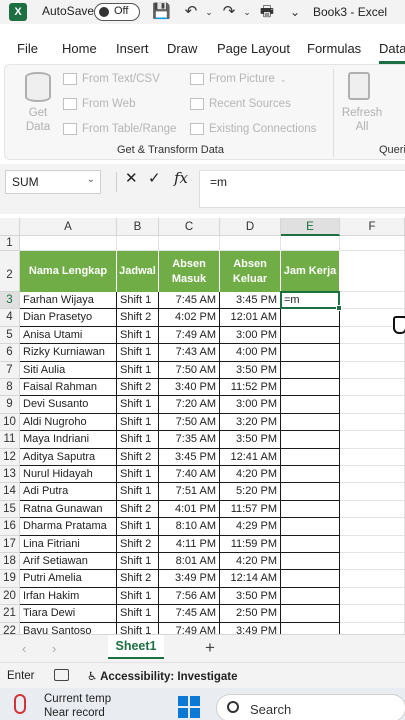 This screenshot has width=405, height=720. I want to click on row-header-22: 22, so click(10, 628).